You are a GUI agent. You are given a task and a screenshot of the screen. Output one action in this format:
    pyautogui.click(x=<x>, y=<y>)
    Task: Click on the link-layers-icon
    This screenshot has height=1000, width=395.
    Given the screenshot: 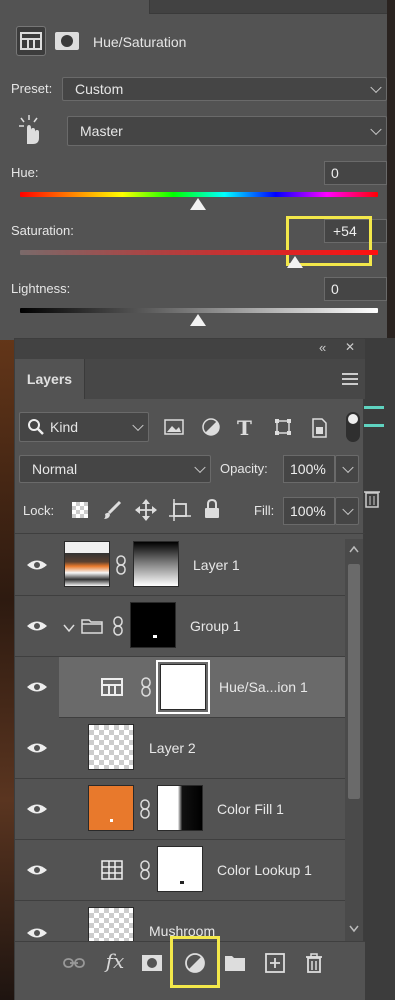 What is the action you would take?
    pyautogui.click(x=74, y=963)
    